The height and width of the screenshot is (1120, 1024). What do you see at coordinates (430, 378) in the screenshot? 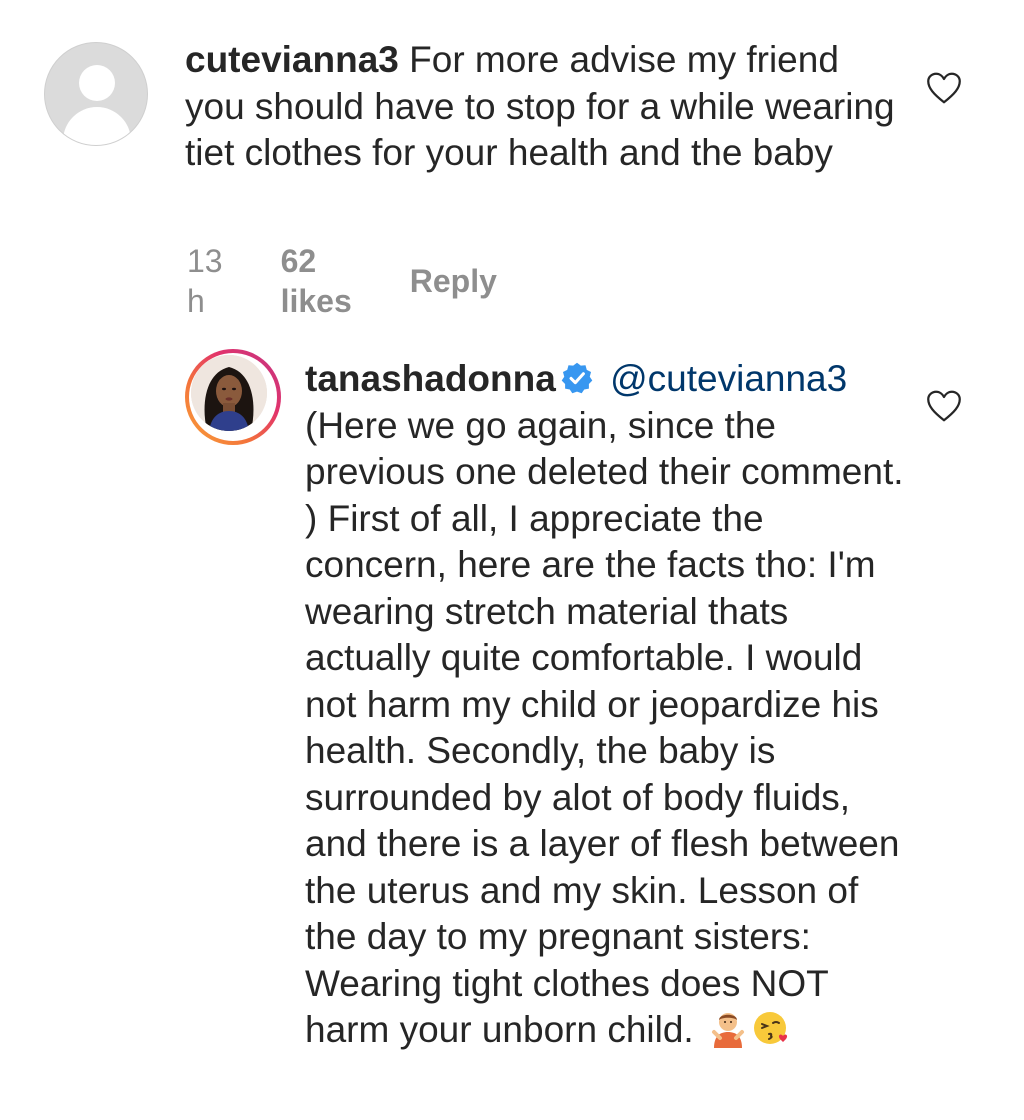
I see `comment-username: tanashadonna` at bounding box center [430, 378].